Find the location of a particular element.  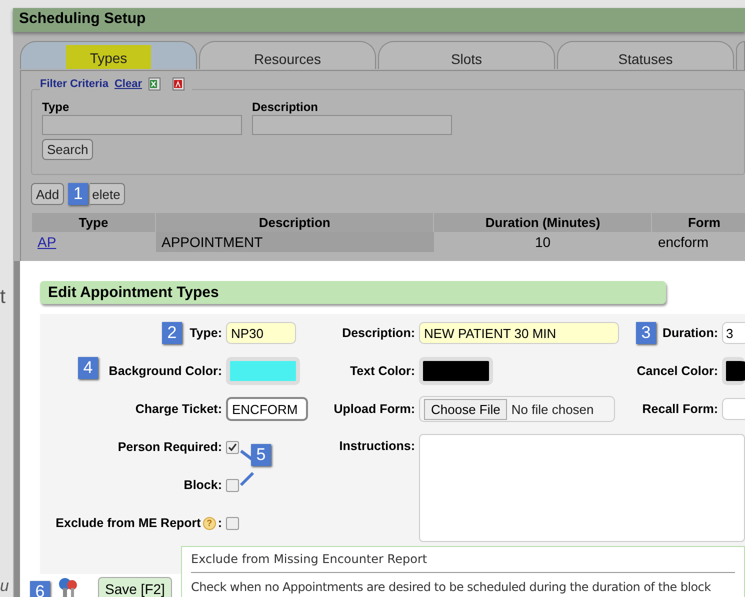

callout-badge: 6 is located at coordinates (40, 589).